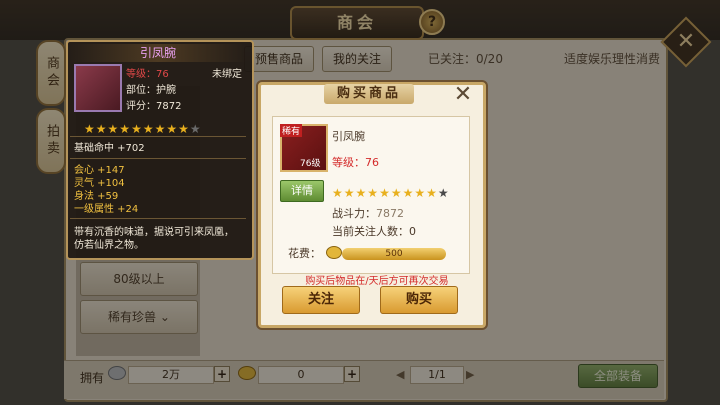 This screenshot has height=405, width=720. What do you see at coordinates (109, 245) in the screenshot?
I see `tooltip-description-2: 仿若仙界之物。` at bounding box center [109, 245].